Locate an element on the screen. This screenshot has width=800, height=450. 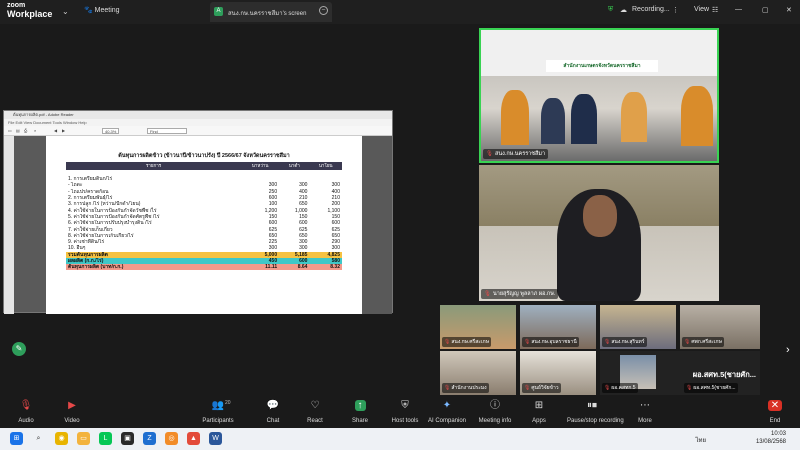
next-page-icon: ▶ is located at coordinates (64, 130).